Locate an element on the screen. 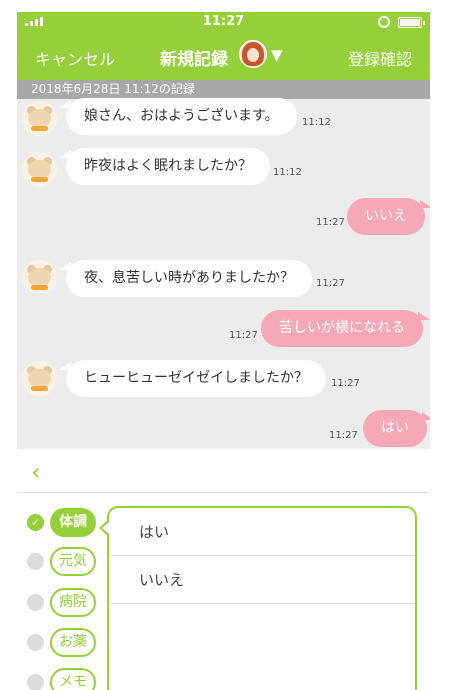 The image size is (450, 690). user-message: はい is located at coordinates (396, 428).